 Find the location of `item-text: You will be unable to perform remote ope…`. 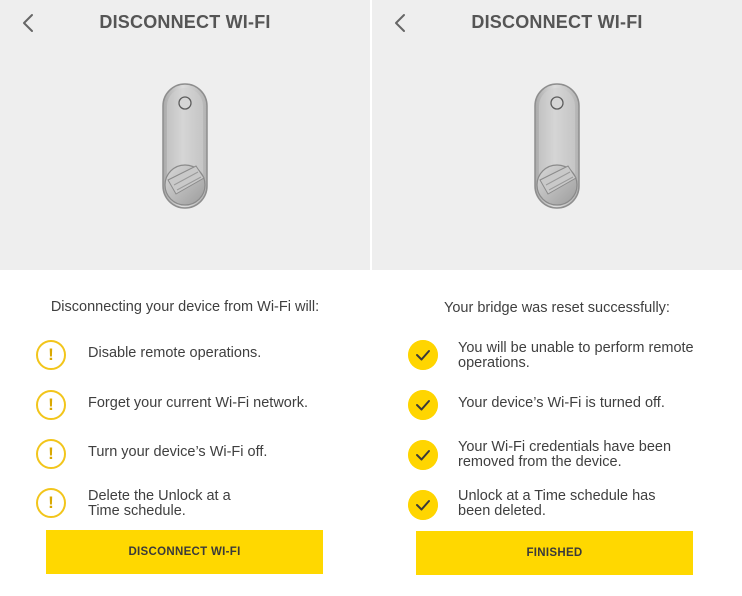

item-text: You will be unable to perform remote ope… is located at coordinates (576, 355).